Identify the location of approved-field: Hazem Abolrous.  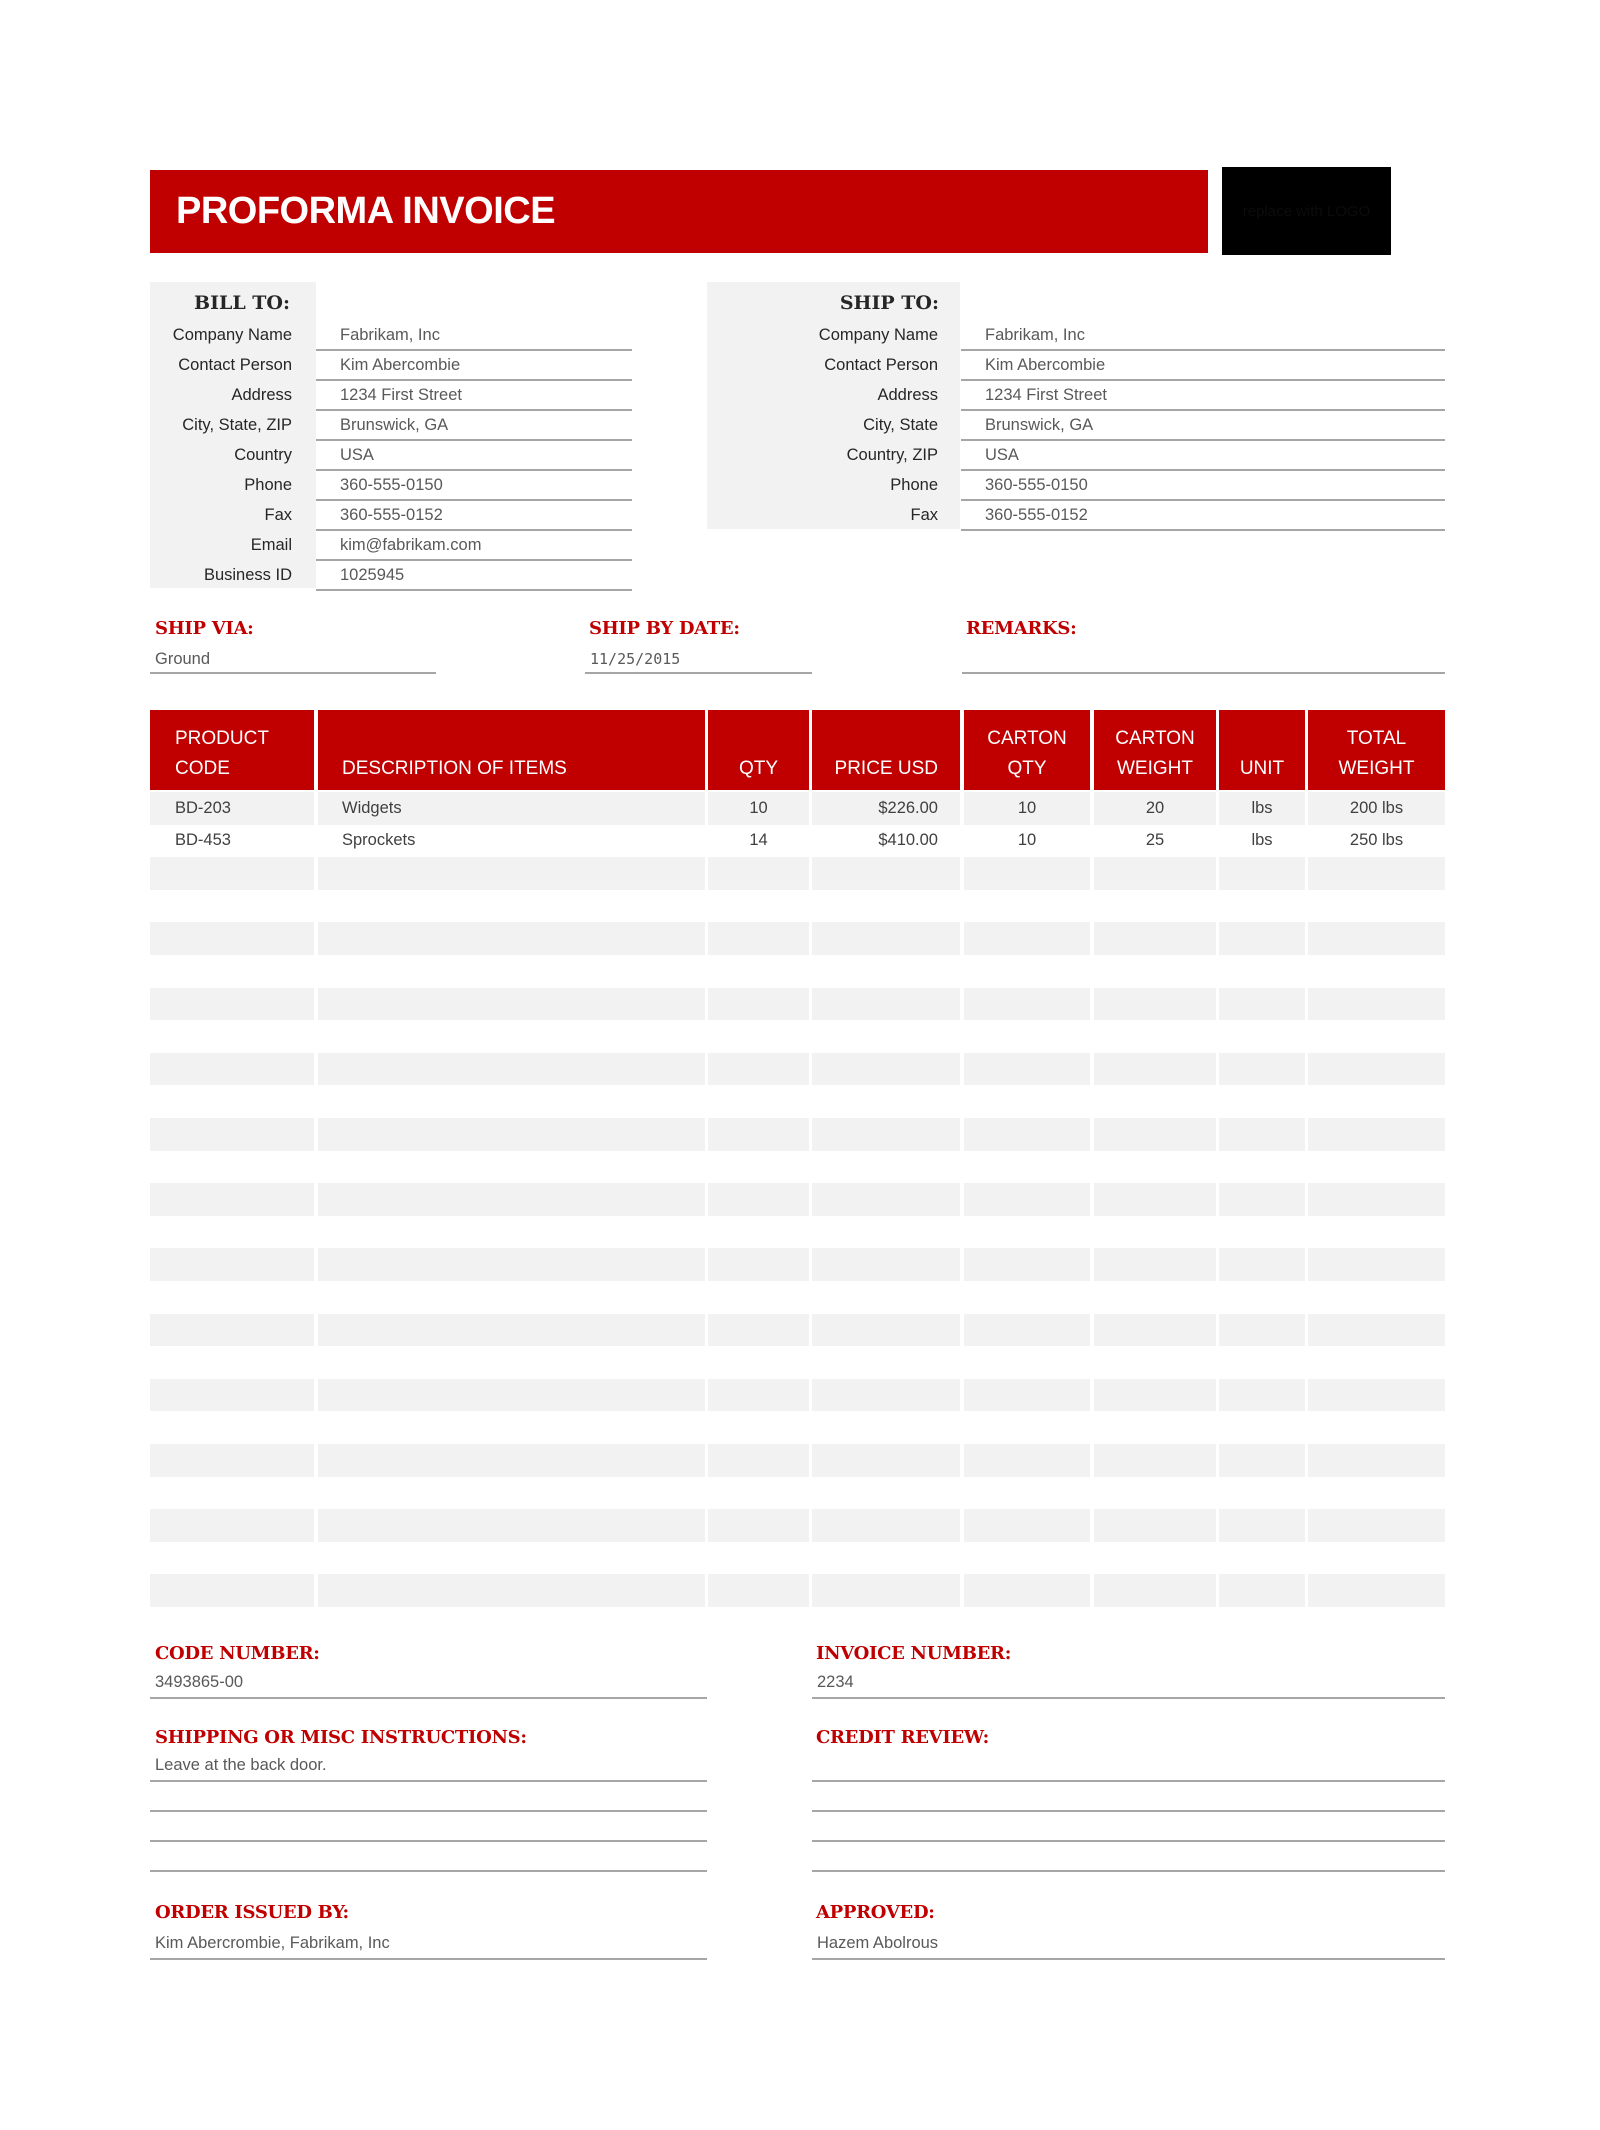
(1128, 1947).